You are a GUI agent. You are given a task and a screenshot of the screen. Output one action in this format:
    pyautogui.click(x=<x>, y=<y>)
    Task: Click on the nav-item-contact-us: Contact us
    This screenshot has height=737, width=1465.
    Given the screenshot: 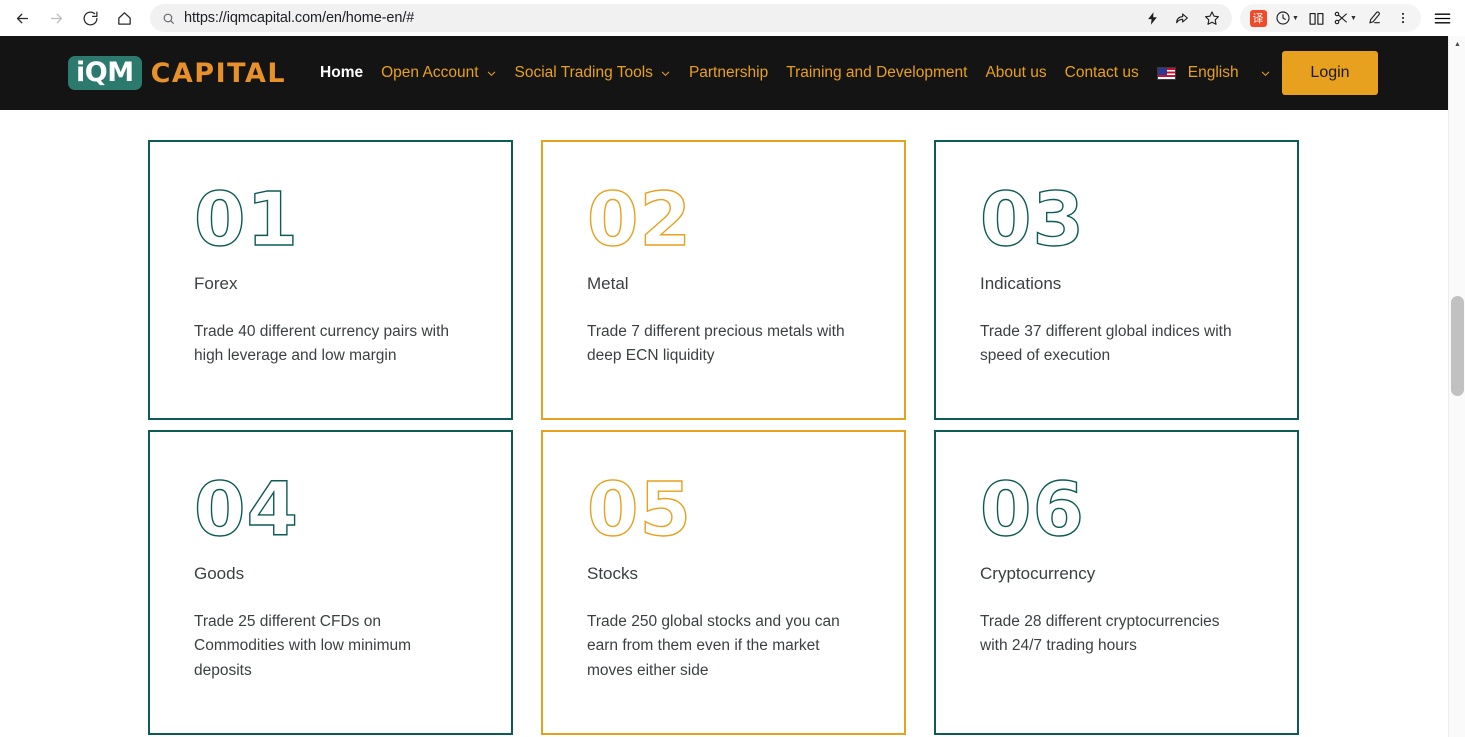 What is the action you would take?
    pyautogui.click(x=1102, y=73)
    